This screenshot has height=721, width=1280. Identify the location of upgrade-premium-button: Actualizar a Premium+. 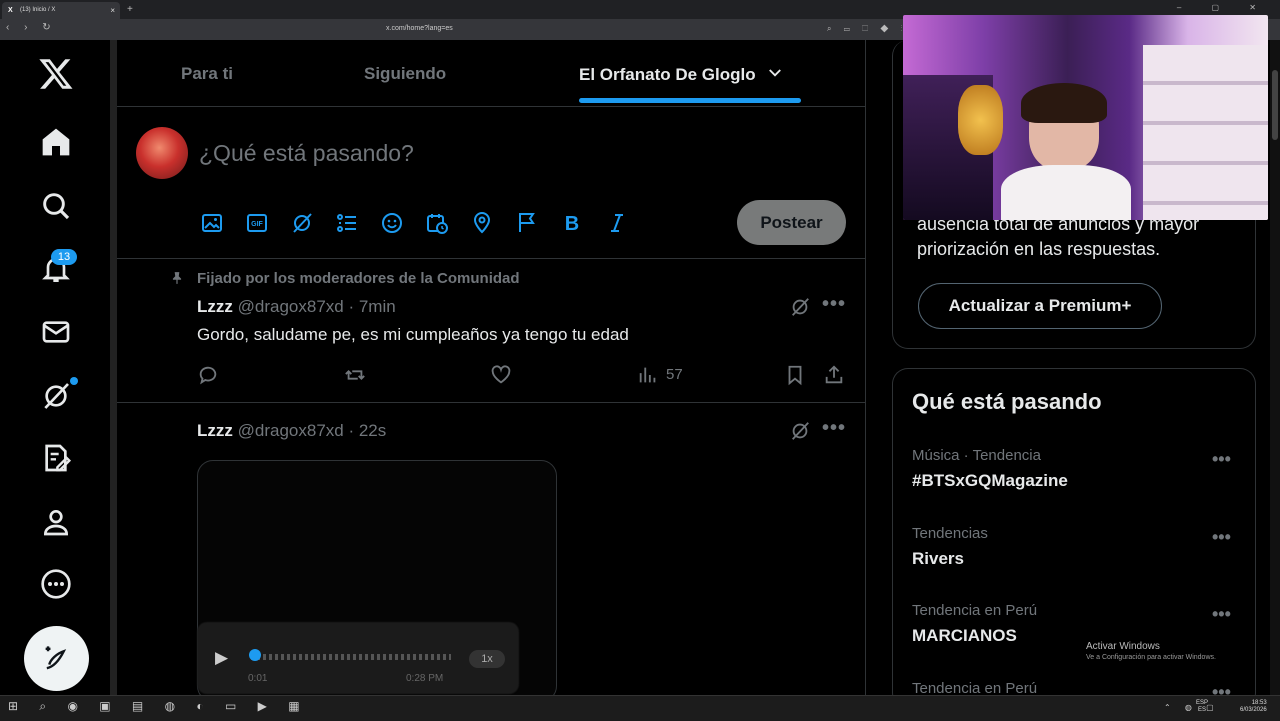
(1040, 306).